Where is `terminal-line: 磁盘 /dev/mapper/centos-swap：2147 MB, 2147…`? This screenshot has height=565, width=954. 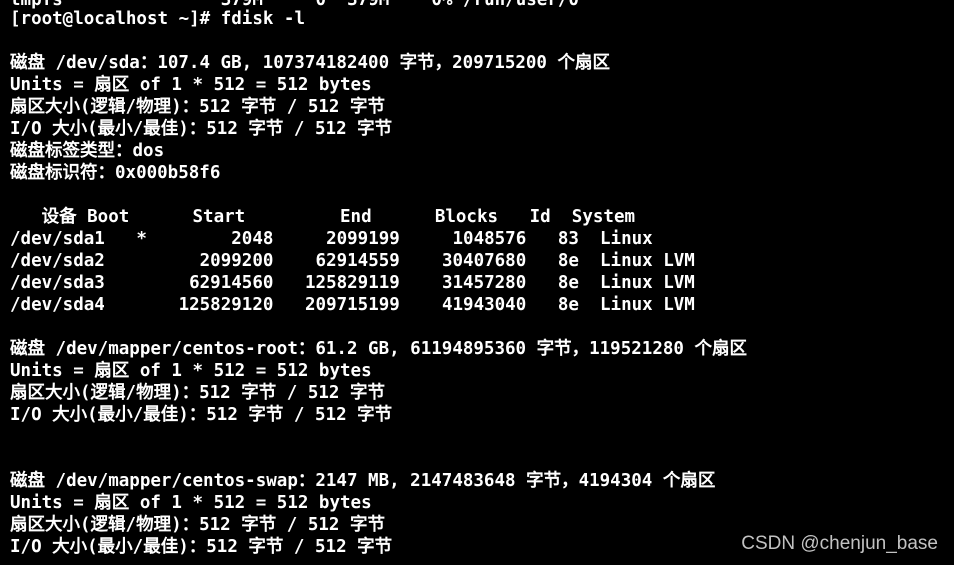
terminal-line: 磁盘 /dev/mapper/centos-swap：2147 MB, 2147… is located at coordinates (363, 481).